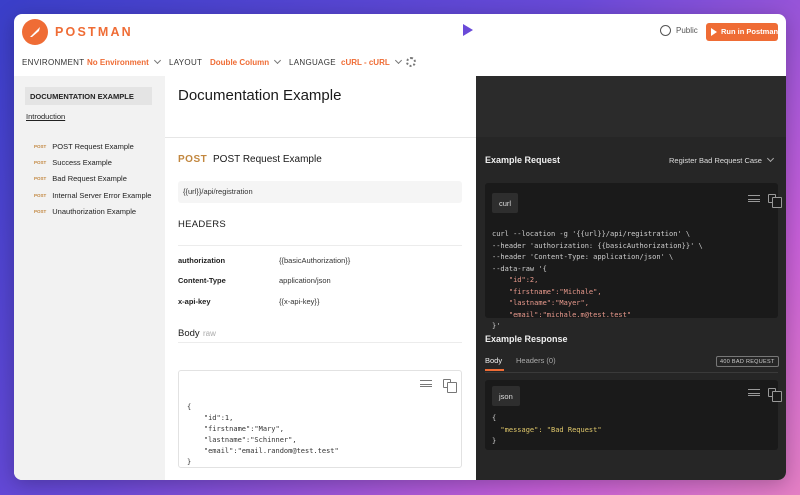  Describe the element at coordinates (493, 360) in the screenshot. I see `tab-body: Body` at that location.